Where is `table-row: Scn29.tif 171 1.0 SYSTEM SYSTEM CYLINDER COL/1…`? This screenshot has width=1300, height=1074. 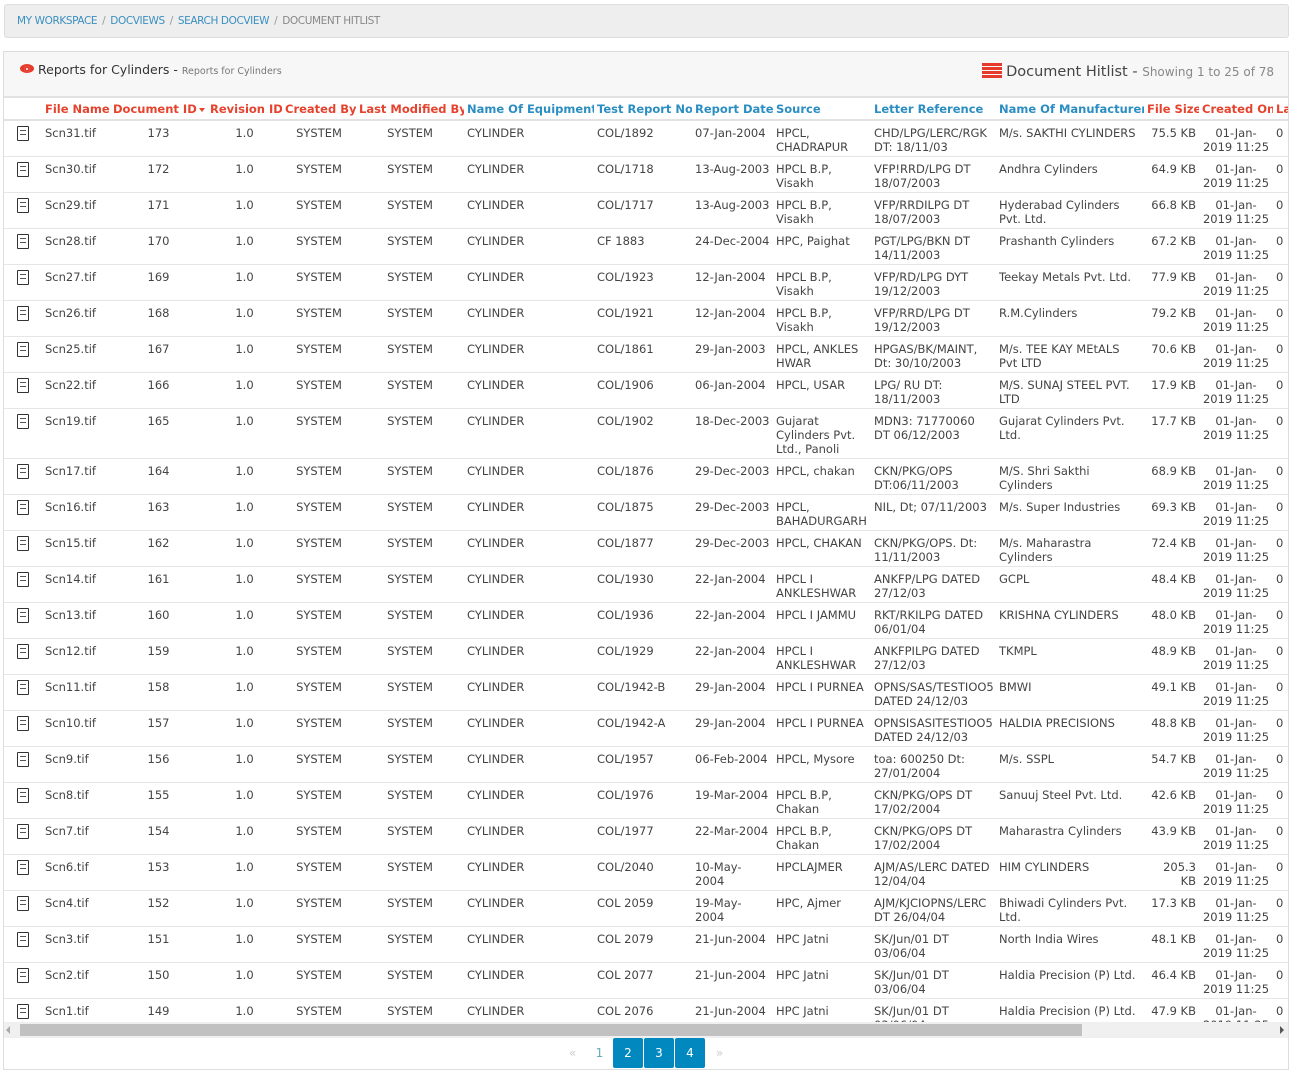 table-row: Scn29.tif 171 1.0 SYSTEM SYSTEM CYLINDER COL/1… is located at coordinates (646, 210).